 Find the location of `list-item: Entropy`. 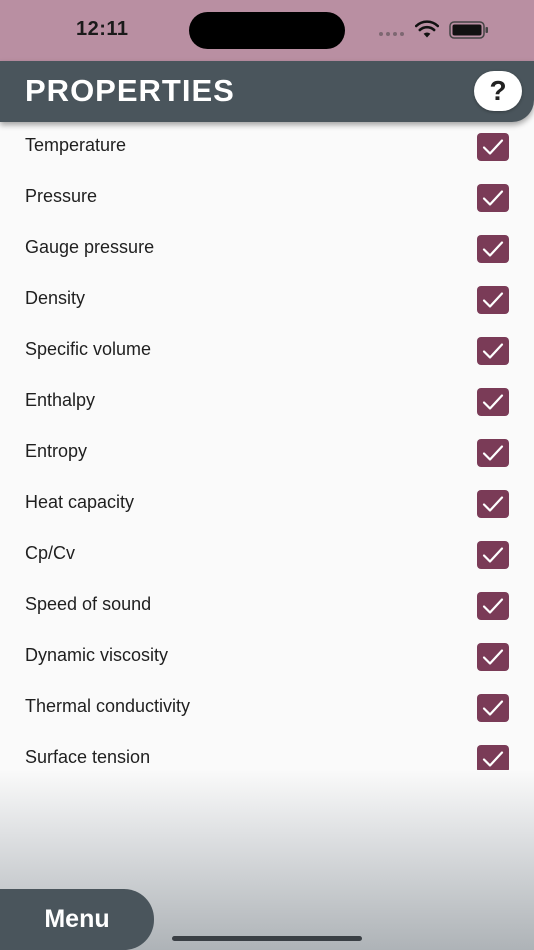

list-item: Entropy is located at coordinates (267, 453).